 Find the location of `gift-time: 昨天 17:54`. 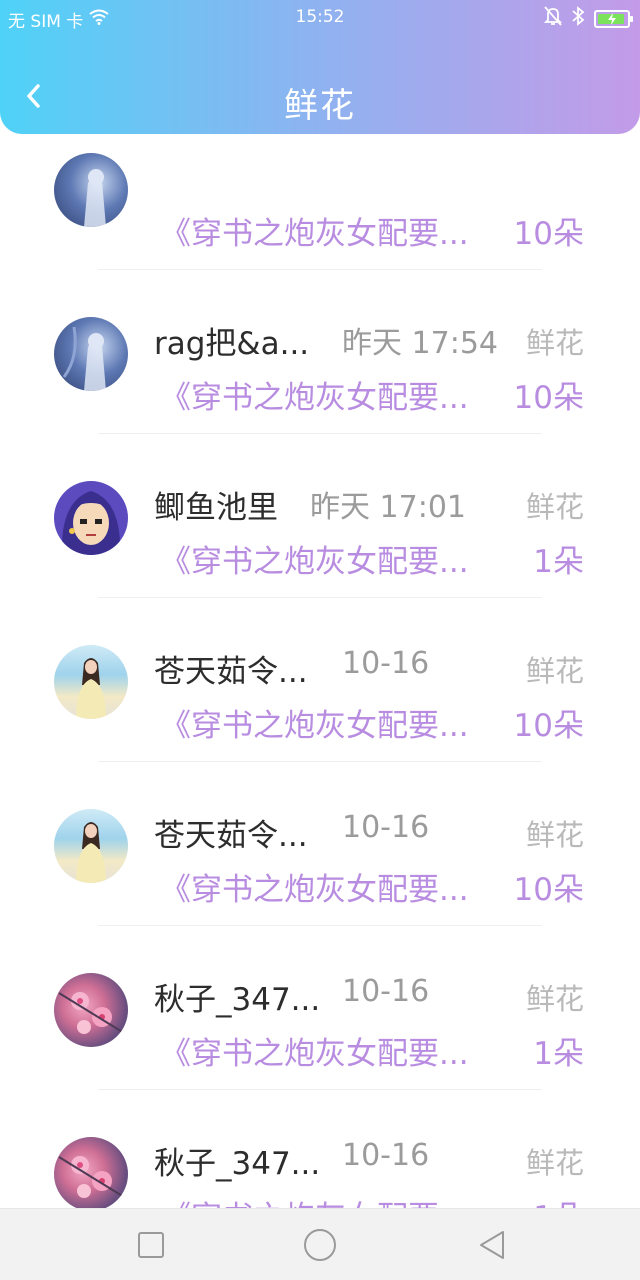

gift-time: 昨天 17:54 is located at coordinates (420, 343).